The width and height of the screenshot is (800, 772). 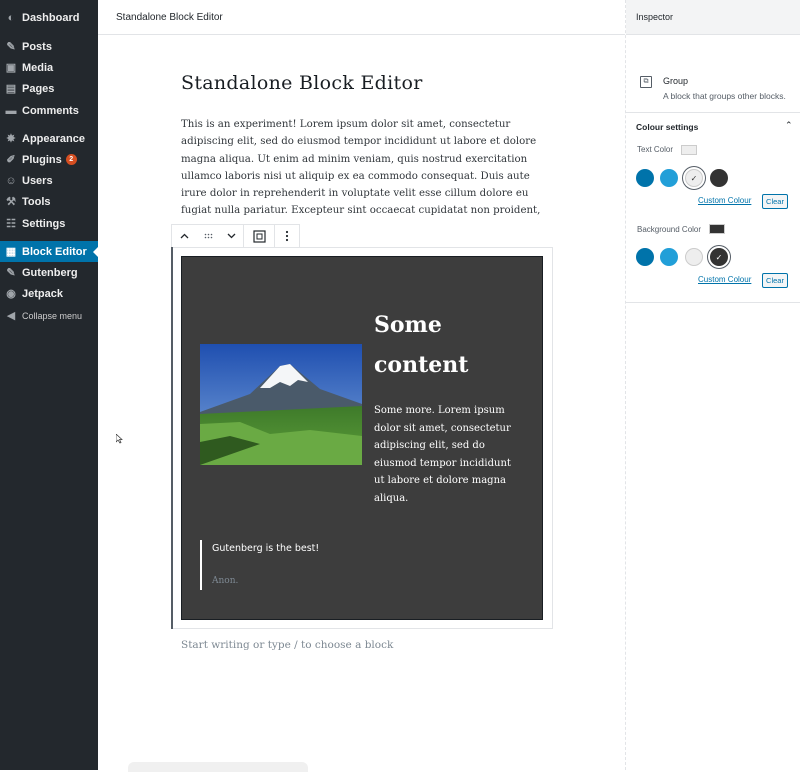 I want to click on move-up-button, so click(x=184, y=236).